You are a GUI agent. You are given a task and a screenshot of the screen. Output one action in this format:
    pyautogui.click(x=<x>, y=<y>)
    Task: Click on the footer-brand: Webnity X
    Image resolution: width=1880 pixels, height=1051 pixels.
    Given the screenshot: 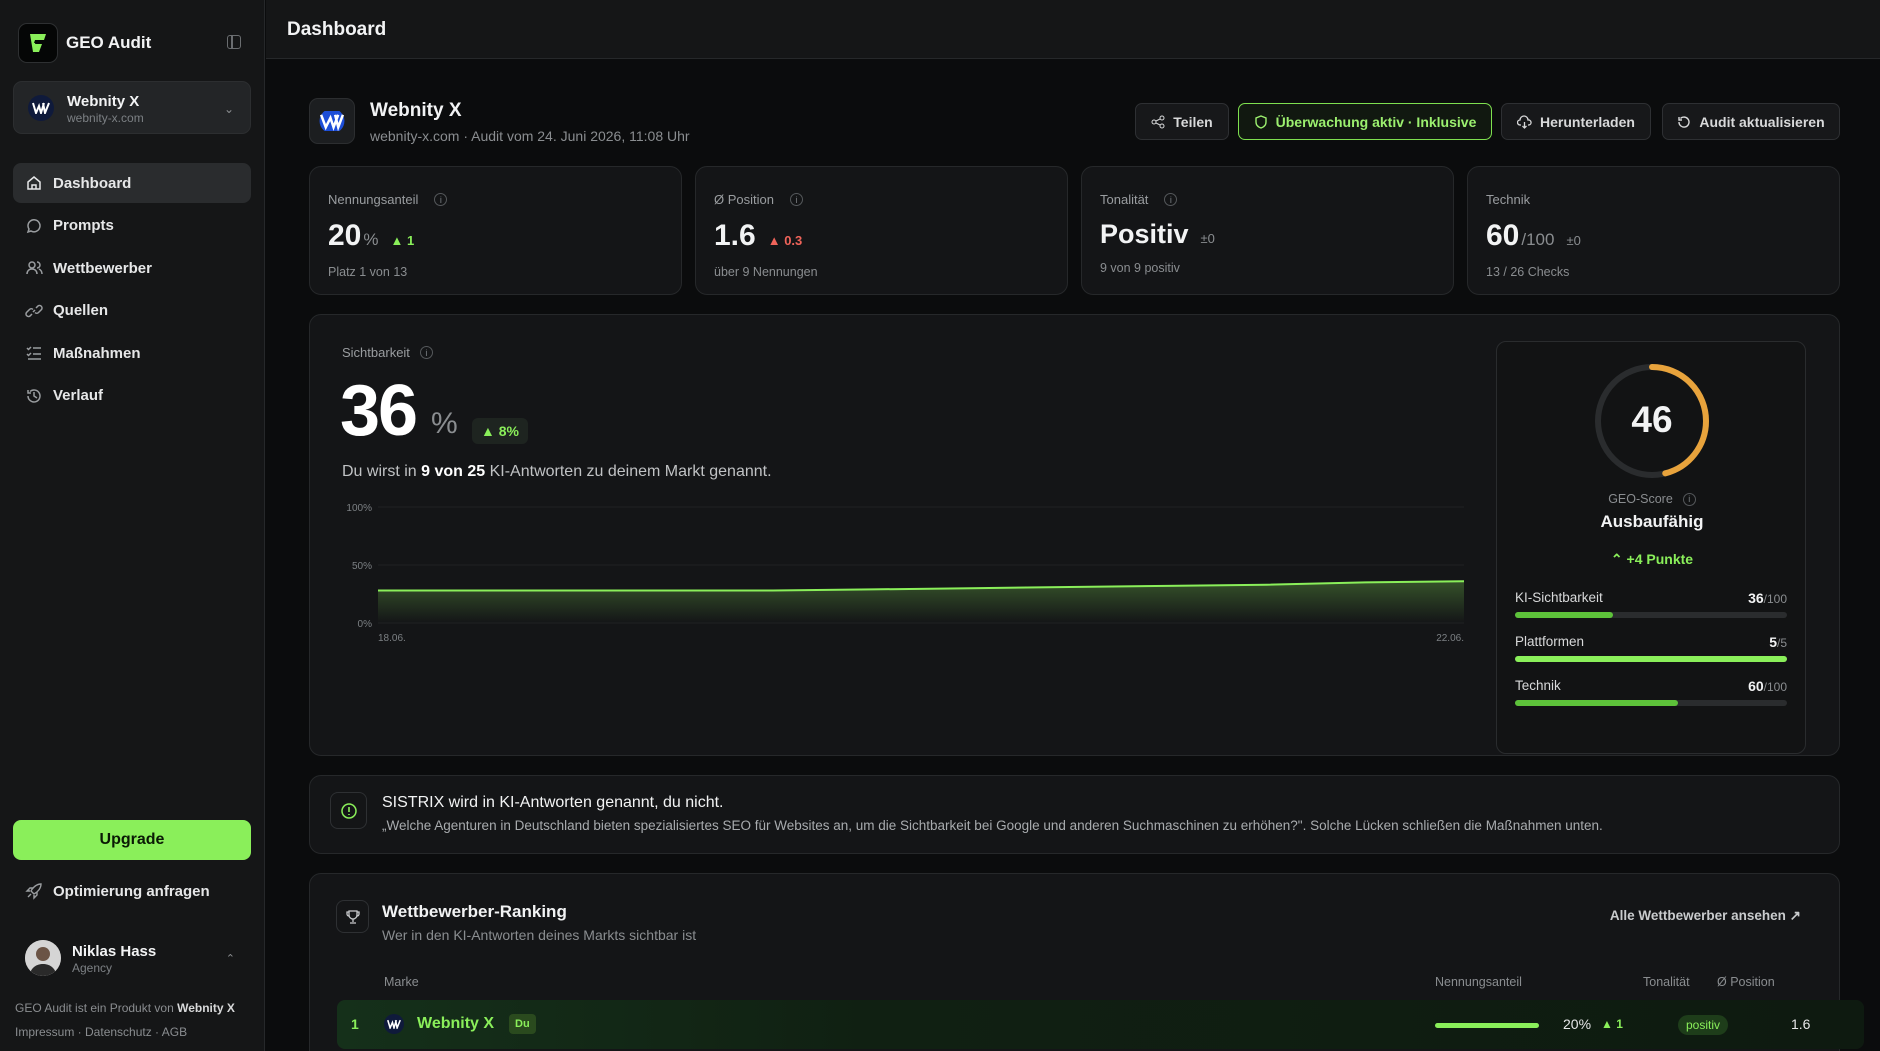 What is the action you would take?
    pyautogui.click(x=206, y=1008)
    